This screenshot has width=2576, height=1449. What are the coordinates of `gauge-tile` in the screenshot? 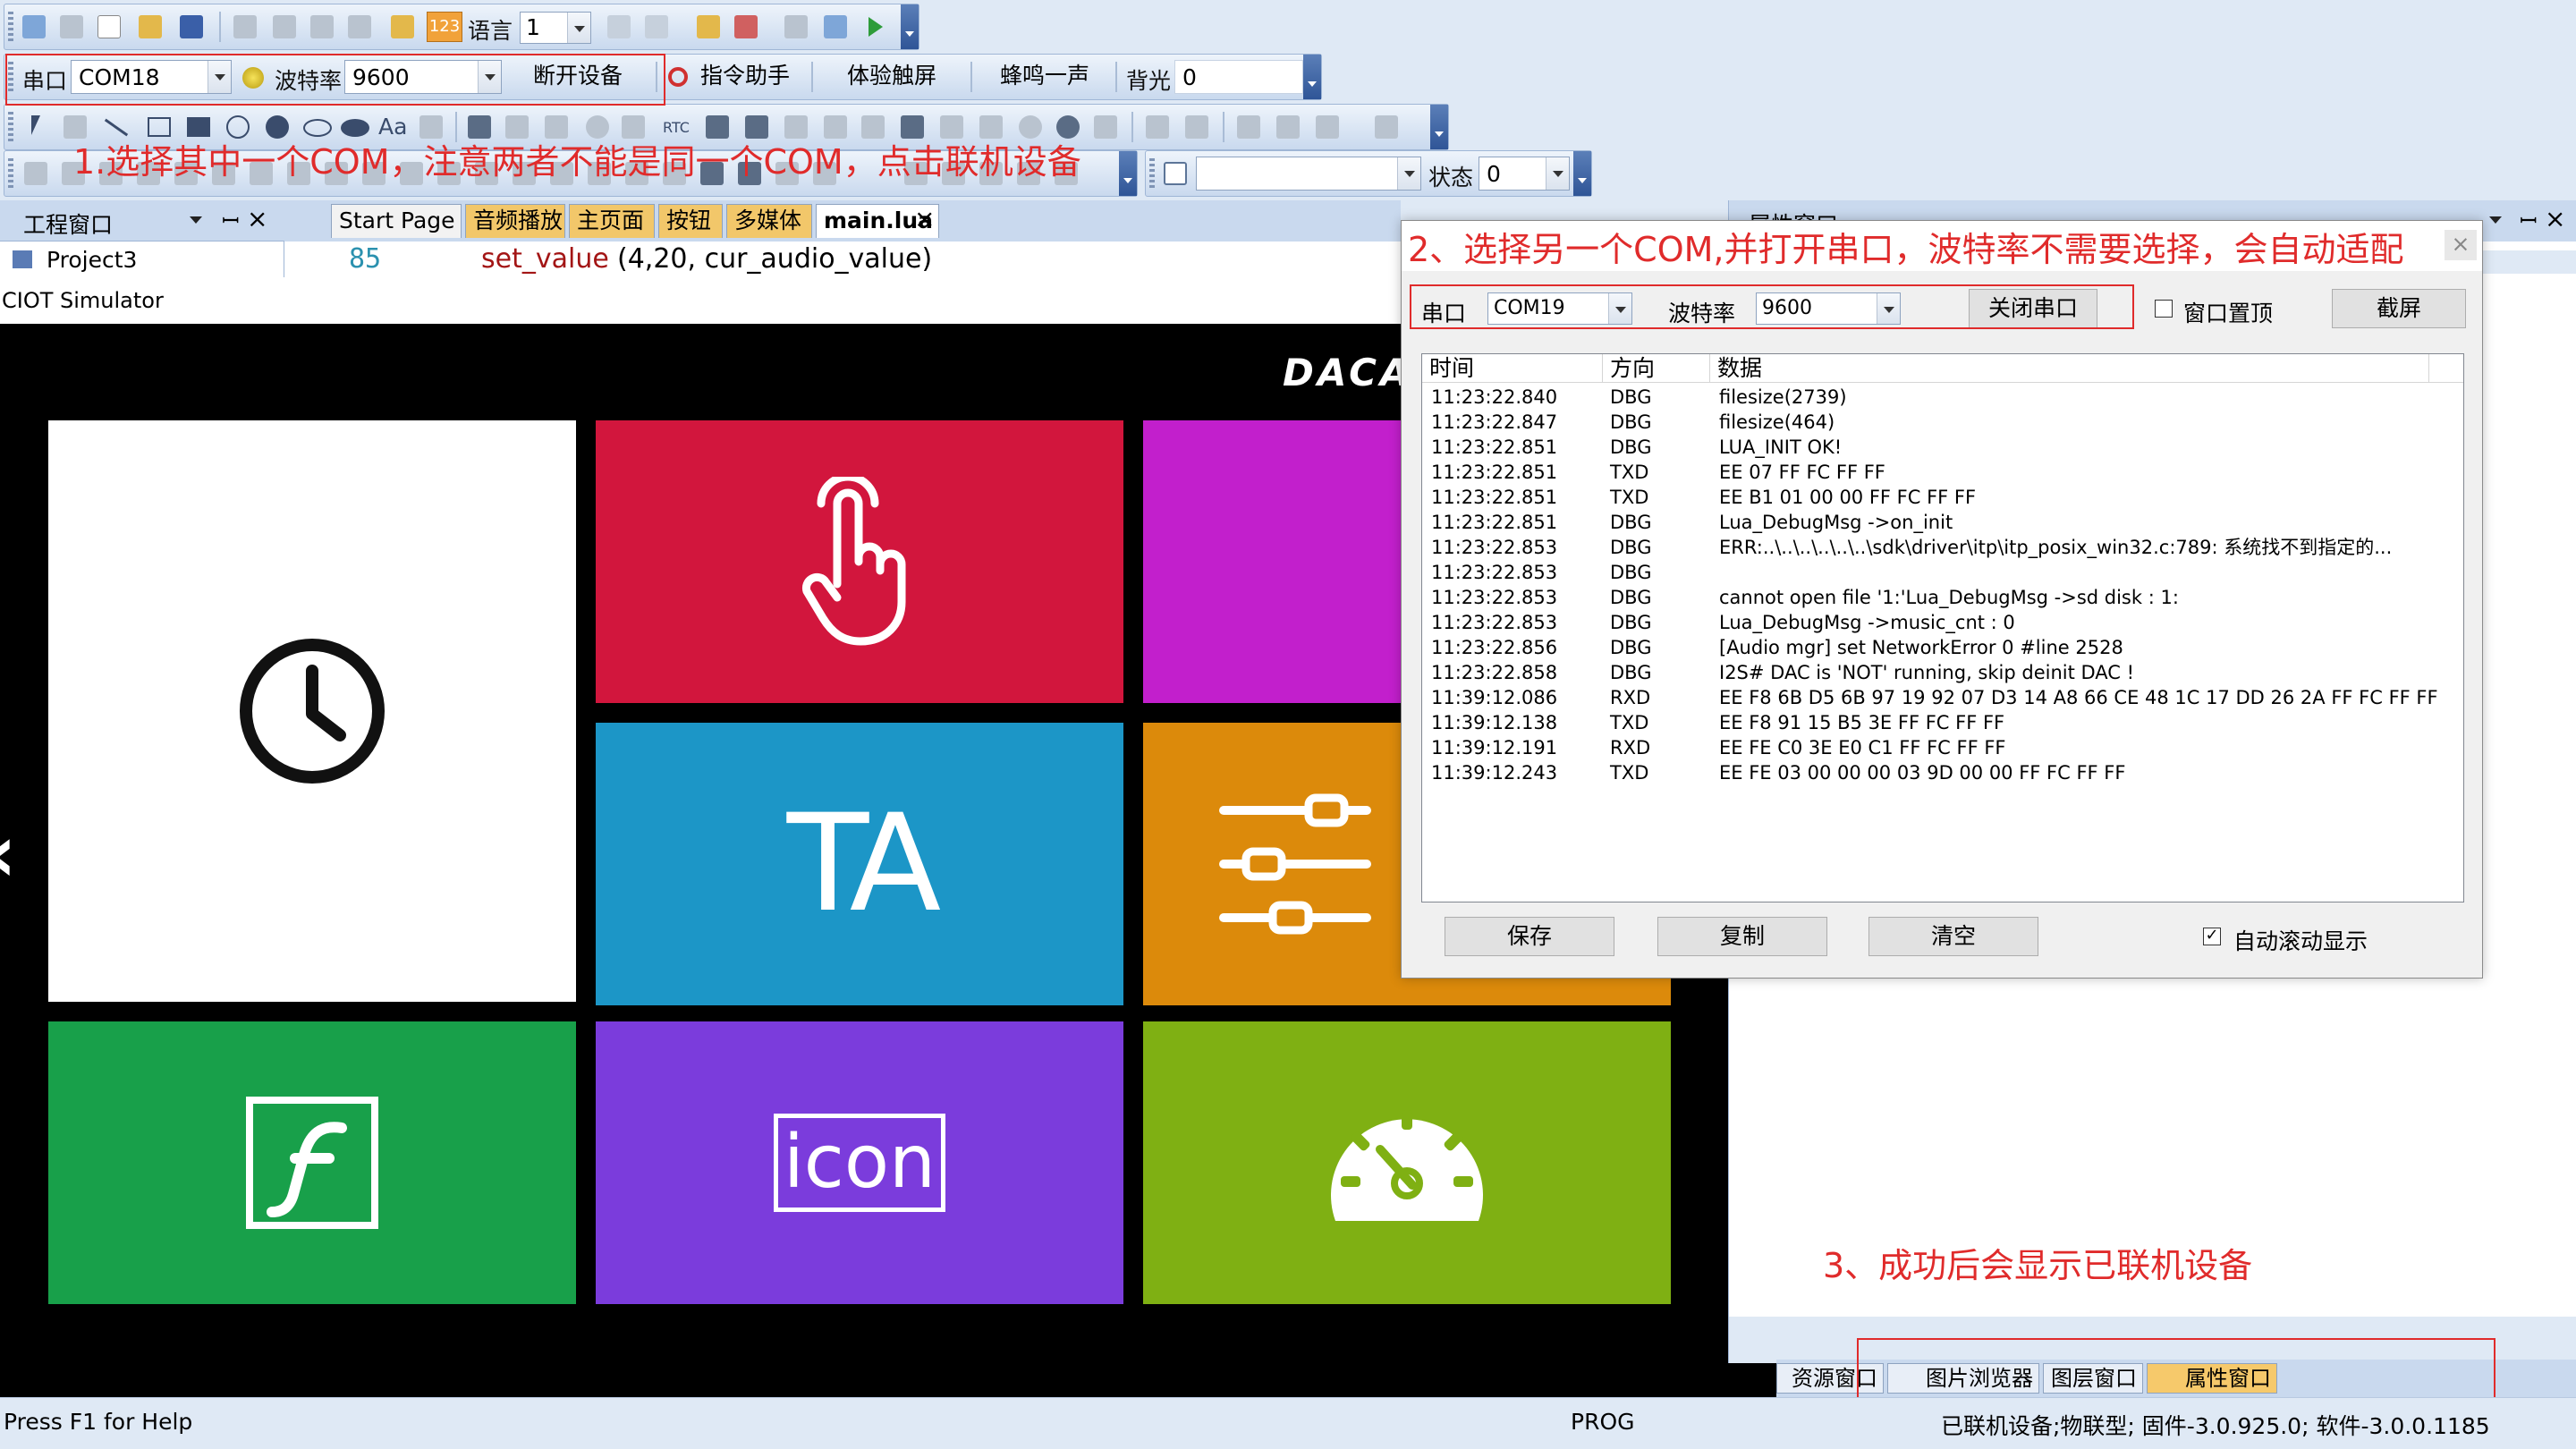 It's located at (1407, 1162).